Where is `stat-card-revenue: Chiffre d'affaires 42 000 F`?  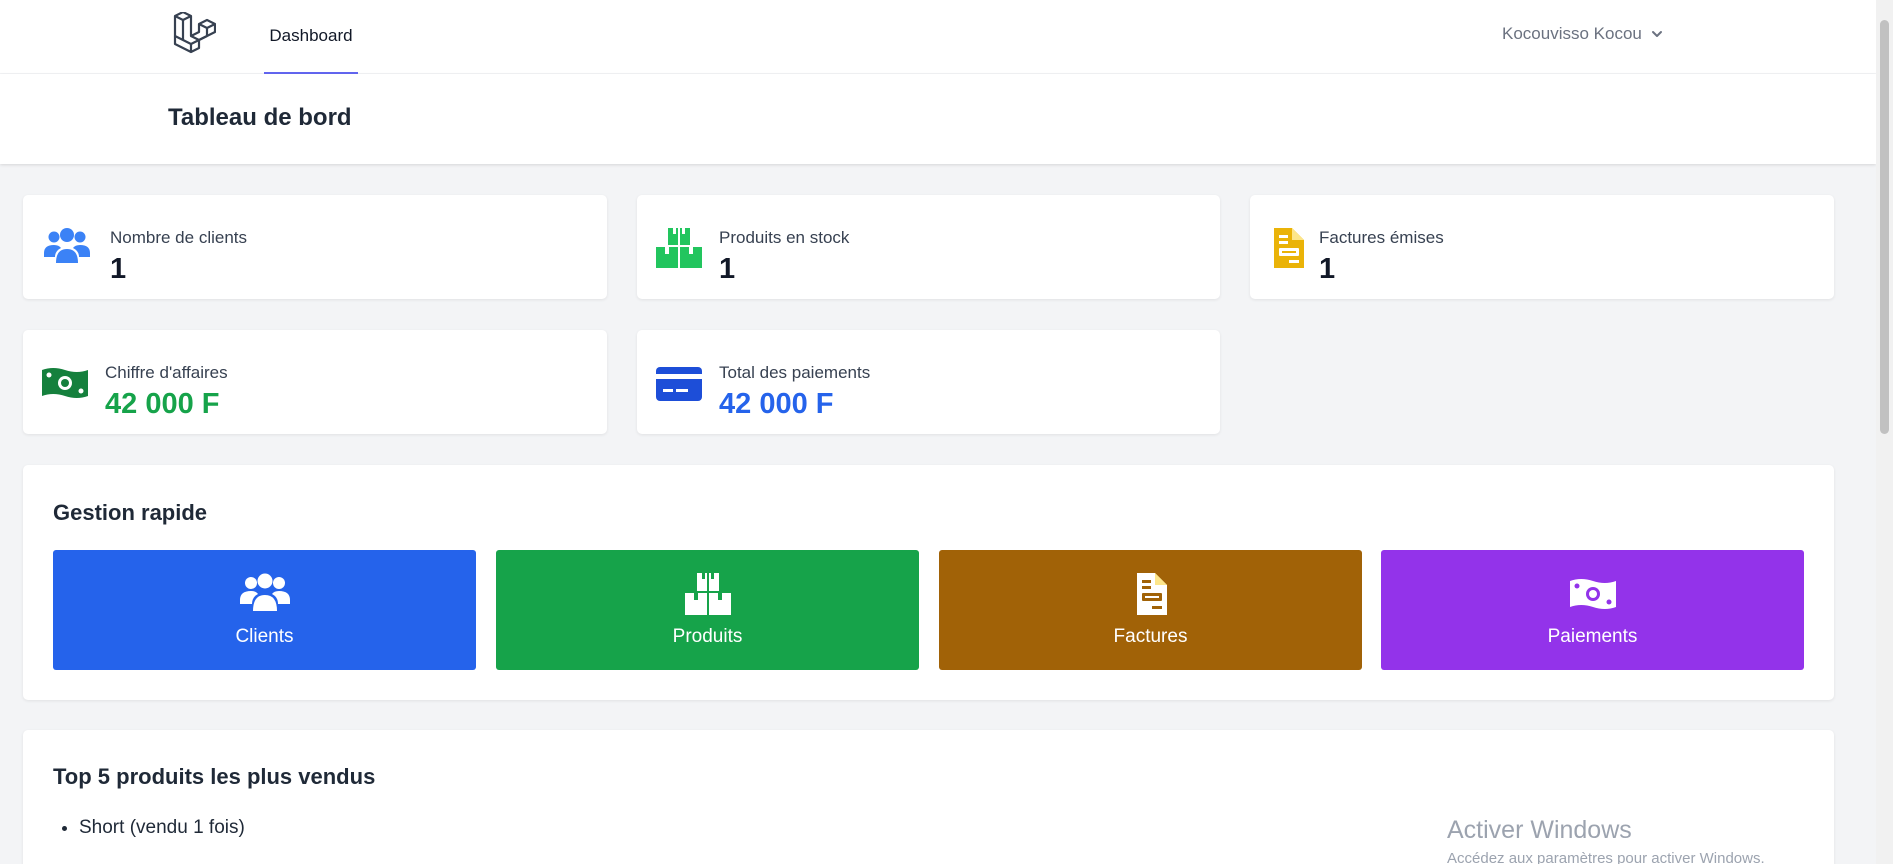
stat-card-revenue: Chiffre d'affaires 42 000 F is located at coordinates (315, 382).